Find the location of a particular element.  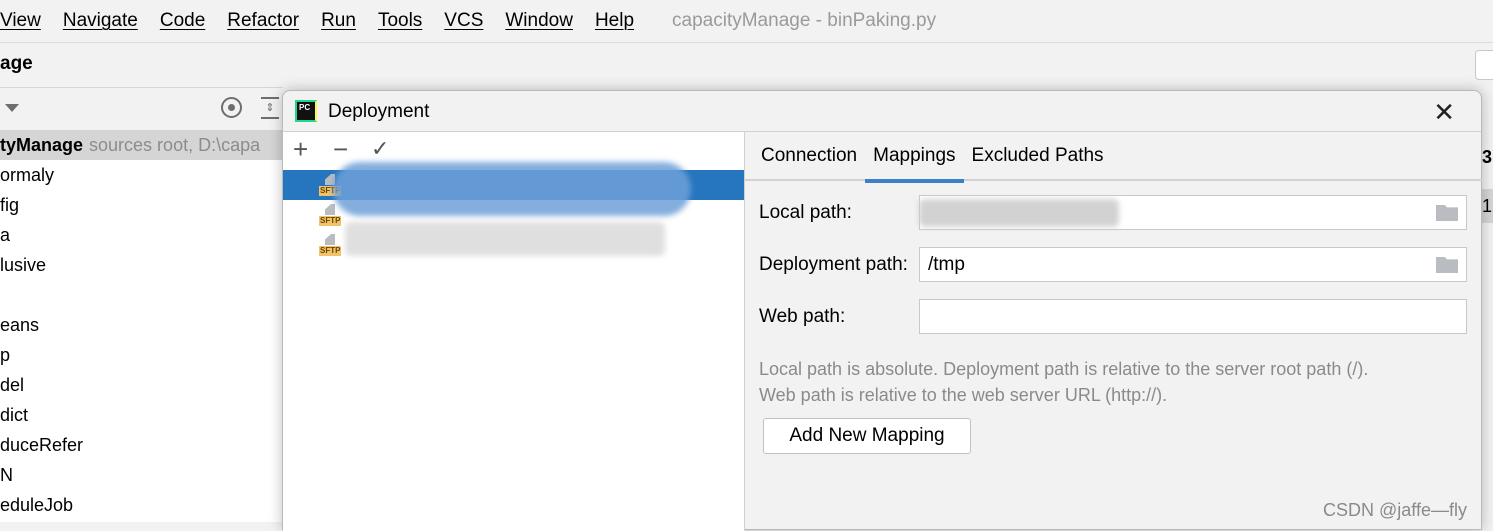

dialog-title-bar: PC Deployment ✕ is located at coordinates (882, 111).